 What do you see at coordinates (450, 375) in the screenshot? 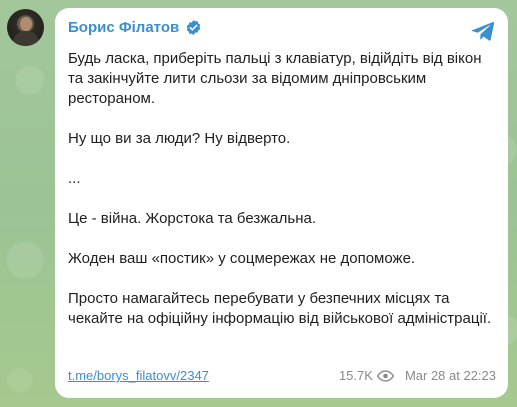
I see `post-timestamp: Mar 28 at 22:23` at bounding box center [450, 375].